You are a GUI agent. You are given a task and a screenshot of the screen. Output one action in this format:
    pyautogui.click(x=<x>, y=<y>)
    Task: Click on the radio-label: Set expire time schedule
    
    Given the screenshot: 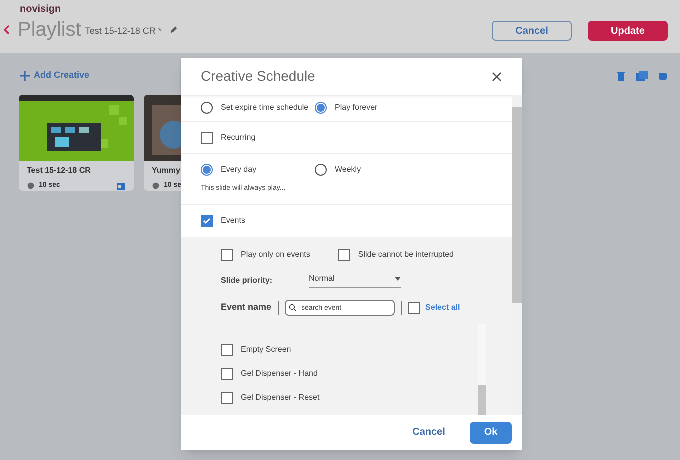 What is the action you would take?
    pyautogui.click(x=265, y=108)
    